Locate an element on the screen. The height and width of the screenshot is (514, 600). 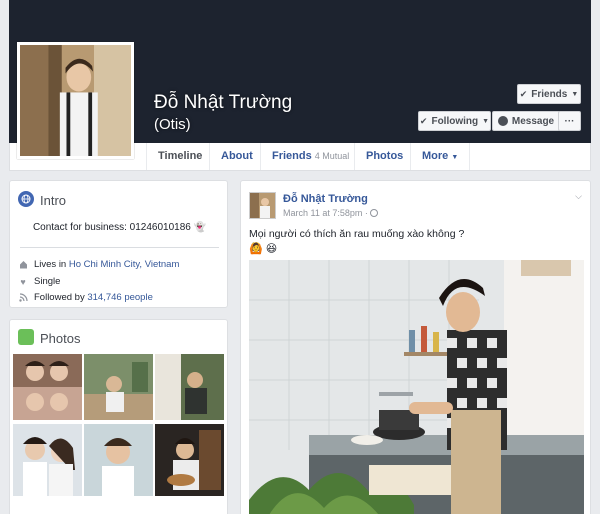
intro-relationship: ♥ Single is located at coordinates (39, 281).